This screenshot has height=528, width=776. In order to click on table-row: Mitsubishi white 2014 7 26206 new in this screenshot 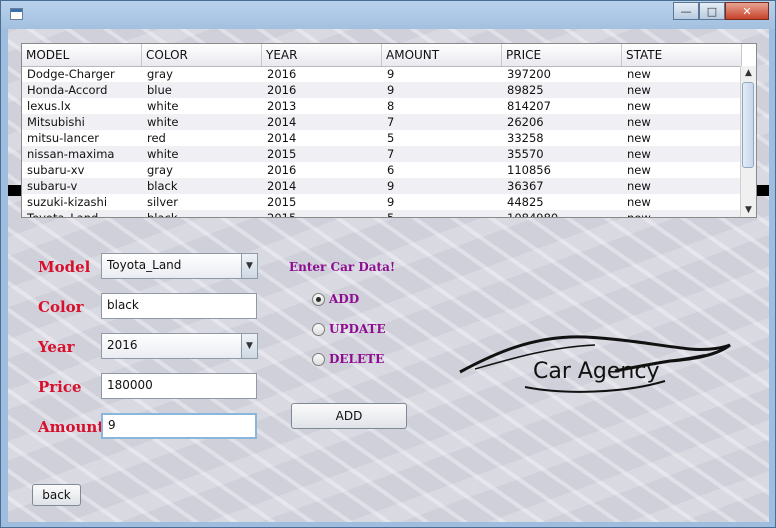, I will do `click(382, 122)`.